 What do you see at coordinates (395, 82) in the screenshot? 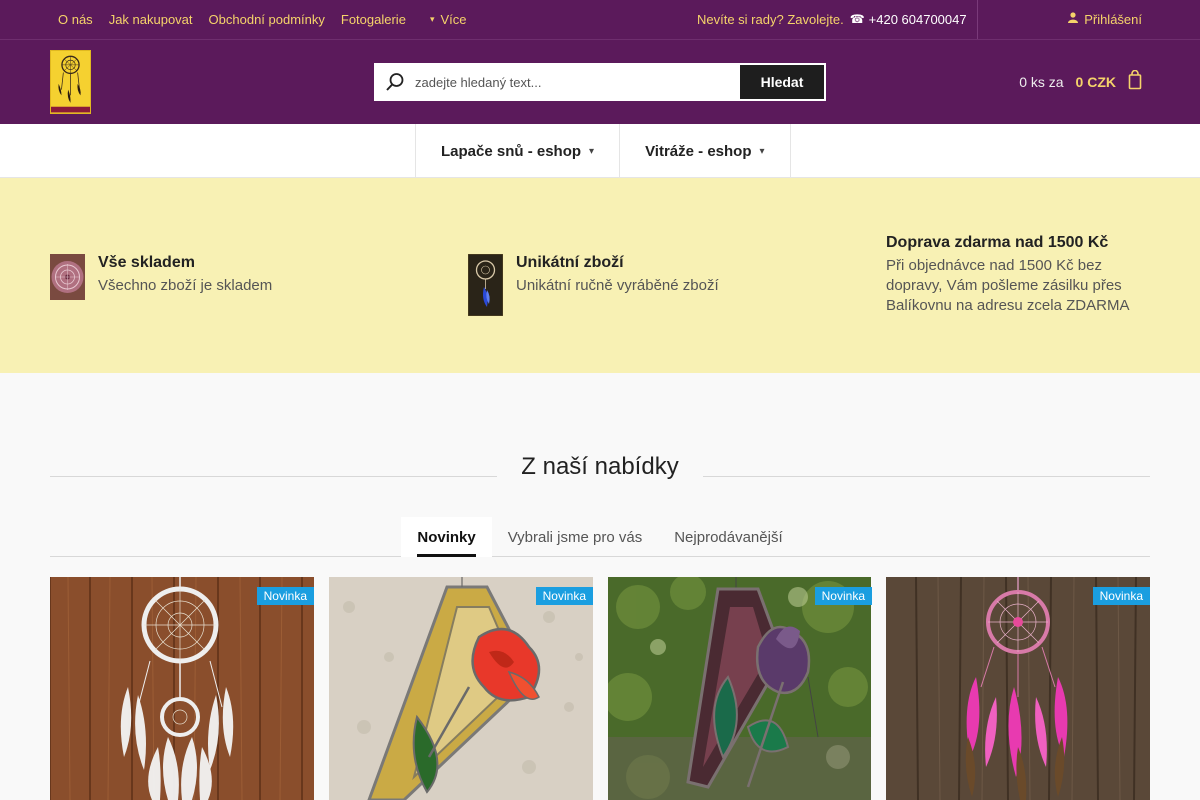
I see `search-icon` at bounding box center [395, 82].